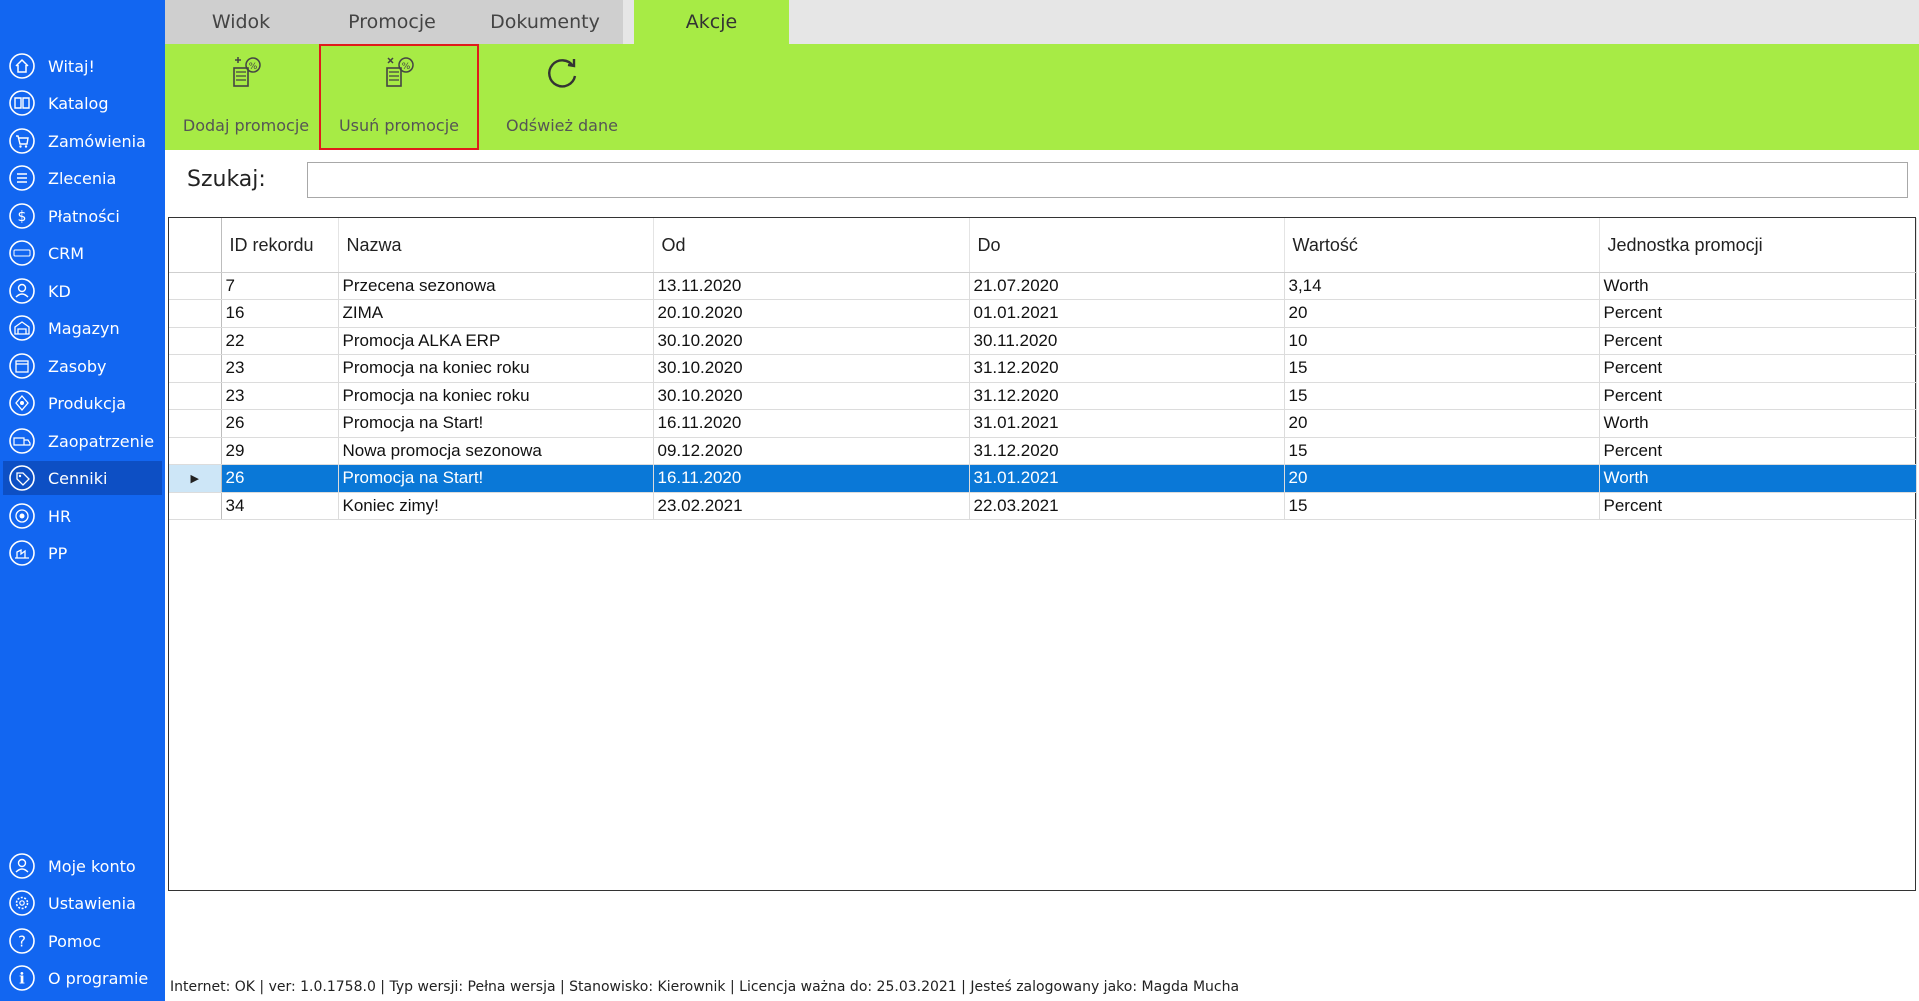 The image size is (1919, 1001). Describe the element at coordinates (82, 366) in the screenshot. I see `sidebar-item-zasoby: Zasoby` at that location.